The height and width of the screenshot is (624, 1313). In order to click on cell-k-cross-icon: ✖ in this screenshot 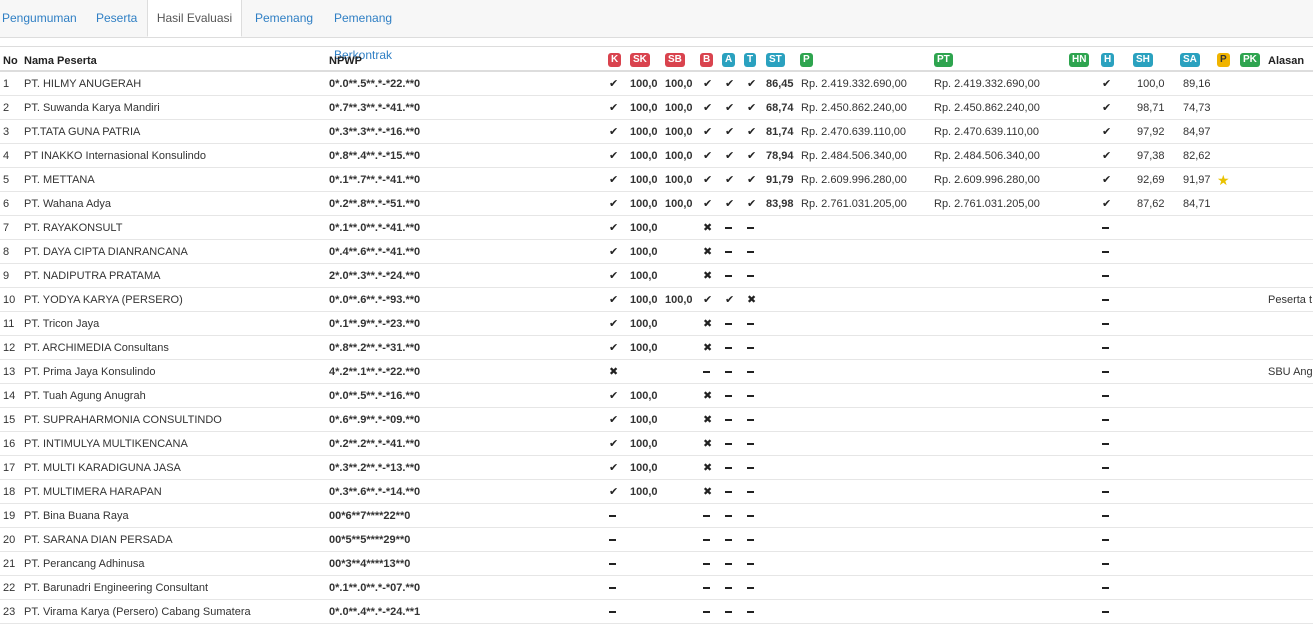, I will do `click(614, 372)`.